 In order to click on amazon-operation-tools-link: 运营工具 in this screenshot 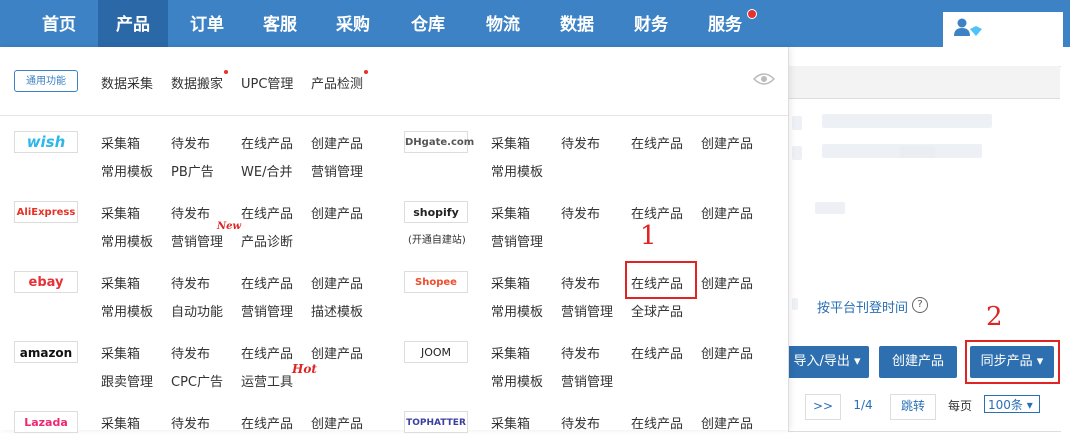, I will do `click(267, 380)`.